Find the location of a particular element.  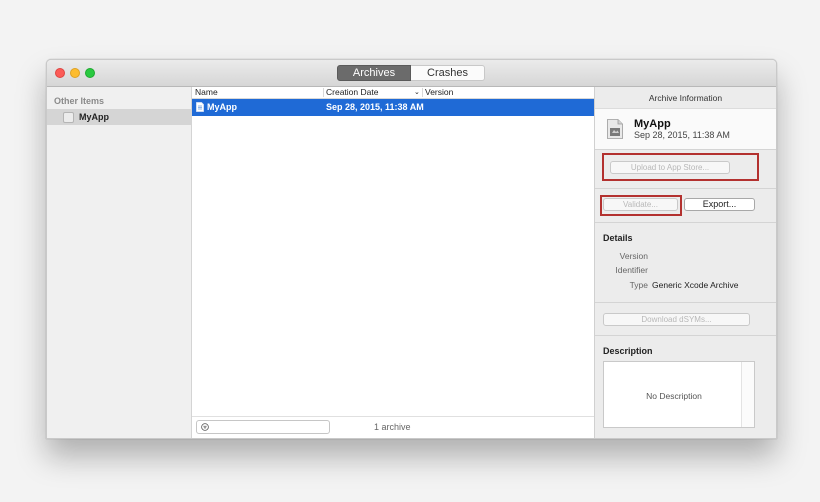

detail-label-type: Type is located at coordinates (638, 285).